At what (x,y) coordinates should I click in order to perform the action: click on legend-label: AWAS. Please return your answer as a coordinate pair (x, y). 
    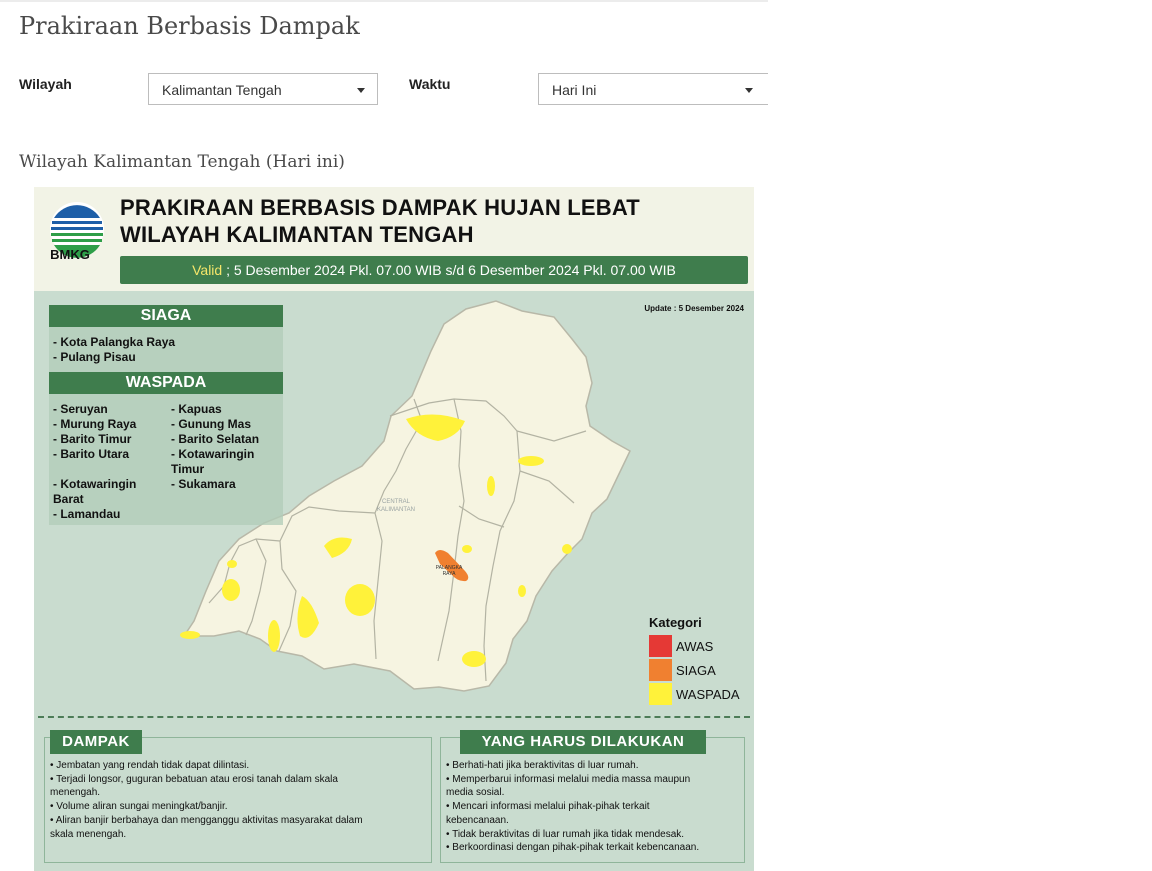
    Looking at the image, I should click on (695, 646).